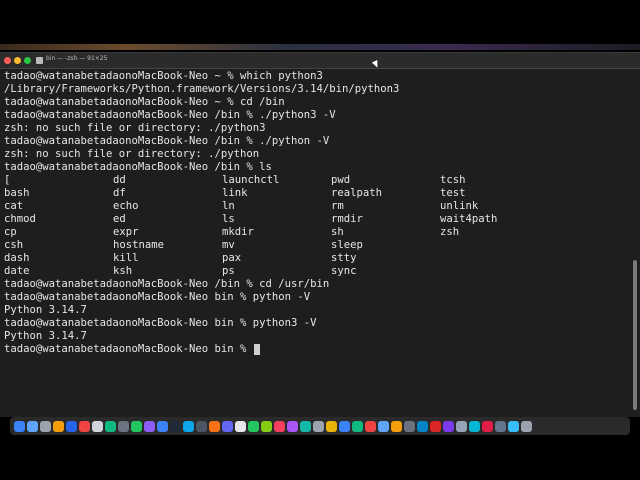 The height and width of the screenshot is (480, 640). I want to click on ls-entry: unlink, so click(459, 206).